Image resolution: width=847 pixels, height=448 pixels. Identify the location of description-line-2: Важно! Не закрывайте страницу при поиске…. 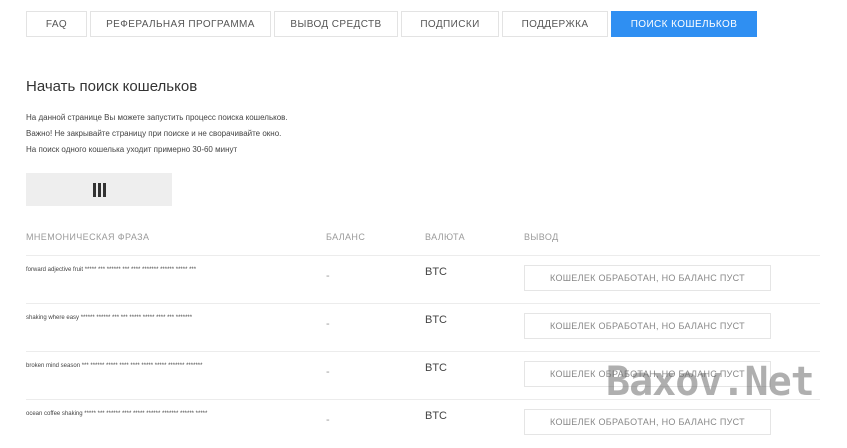
(154, 133).